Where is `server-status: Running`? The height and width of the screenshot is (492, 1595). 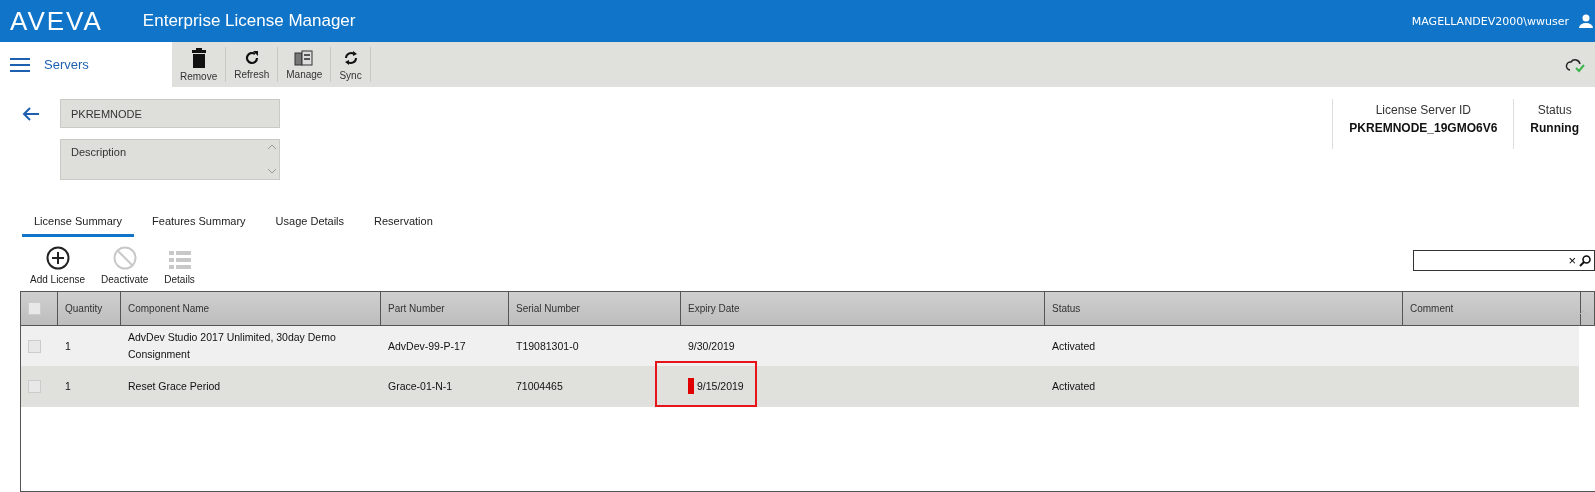
server-status: Running is located at coordinates (1554, 128).